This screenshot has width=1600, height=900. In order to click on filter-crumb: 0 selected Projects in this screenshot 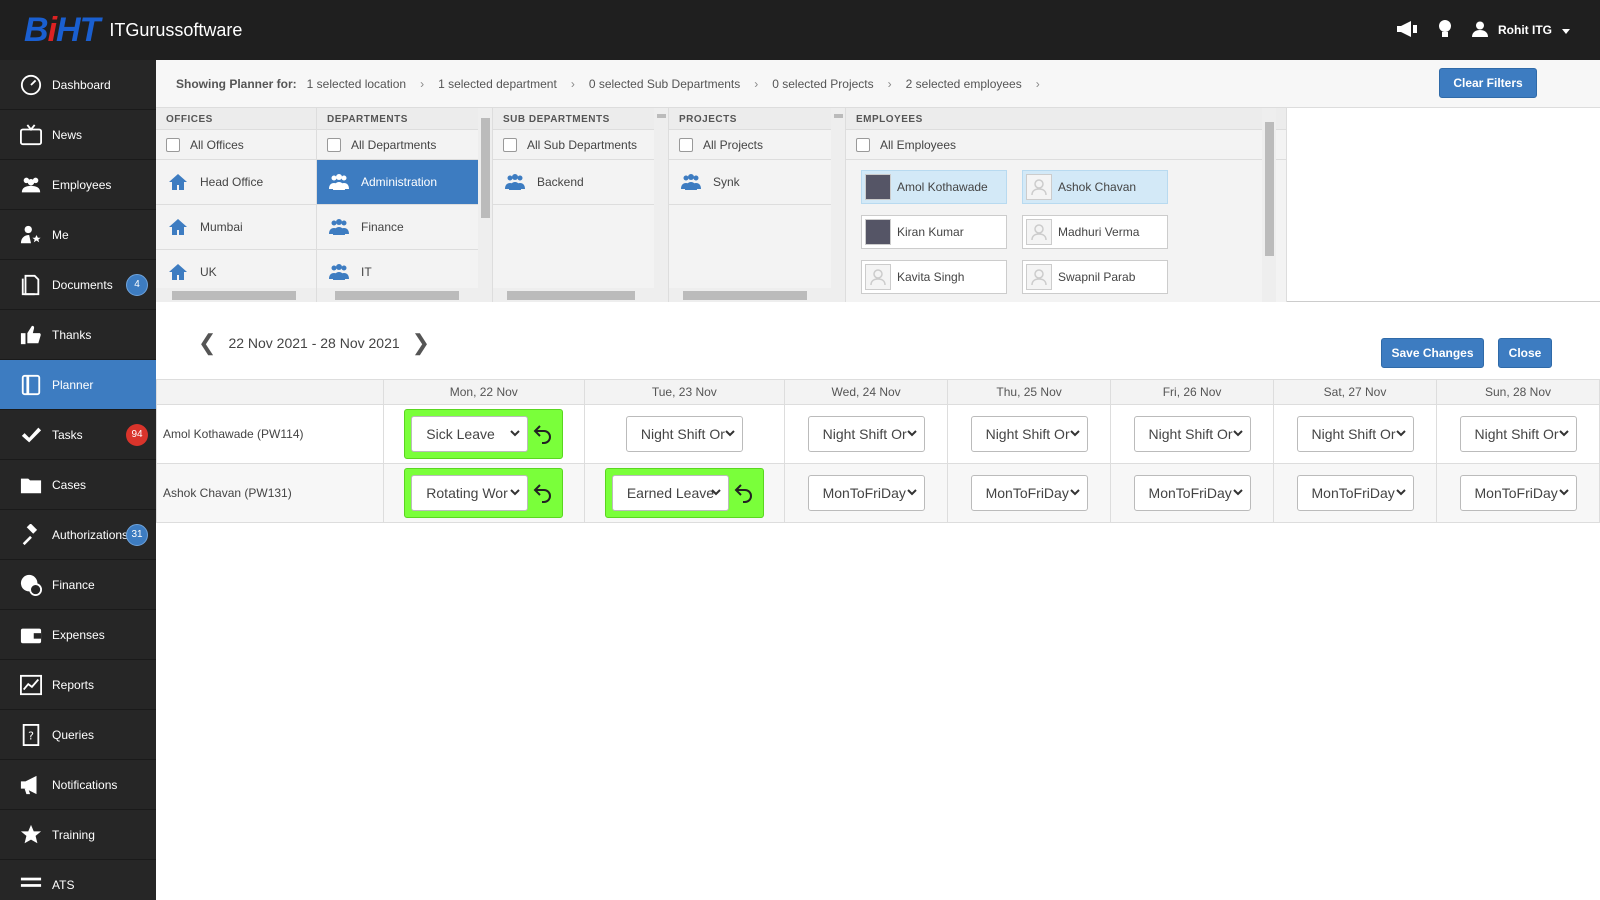, I will do `click(822, 84)`.